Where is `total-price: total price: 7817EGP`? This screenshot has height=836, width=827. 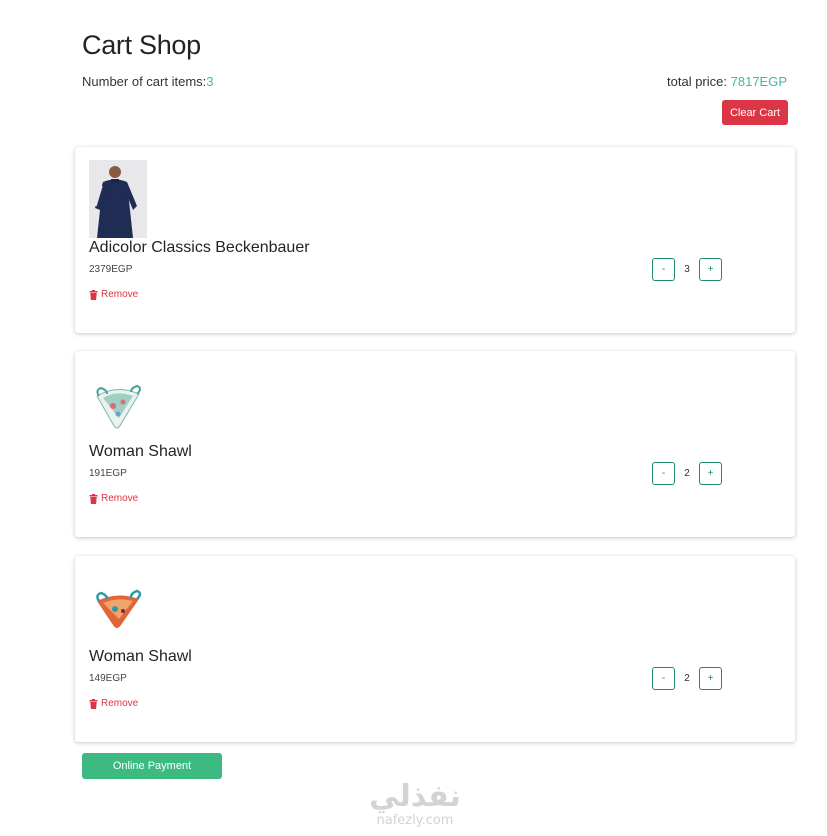
total-price: total price: 7817EGP is located at coordinates (727, 81).